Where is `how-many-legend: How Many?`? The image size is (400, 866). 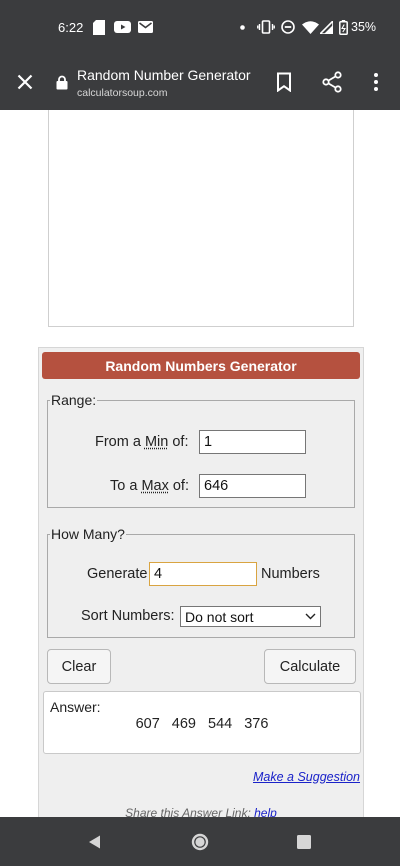
how-many-legend: How Many? is located at coordinates (88, 534).